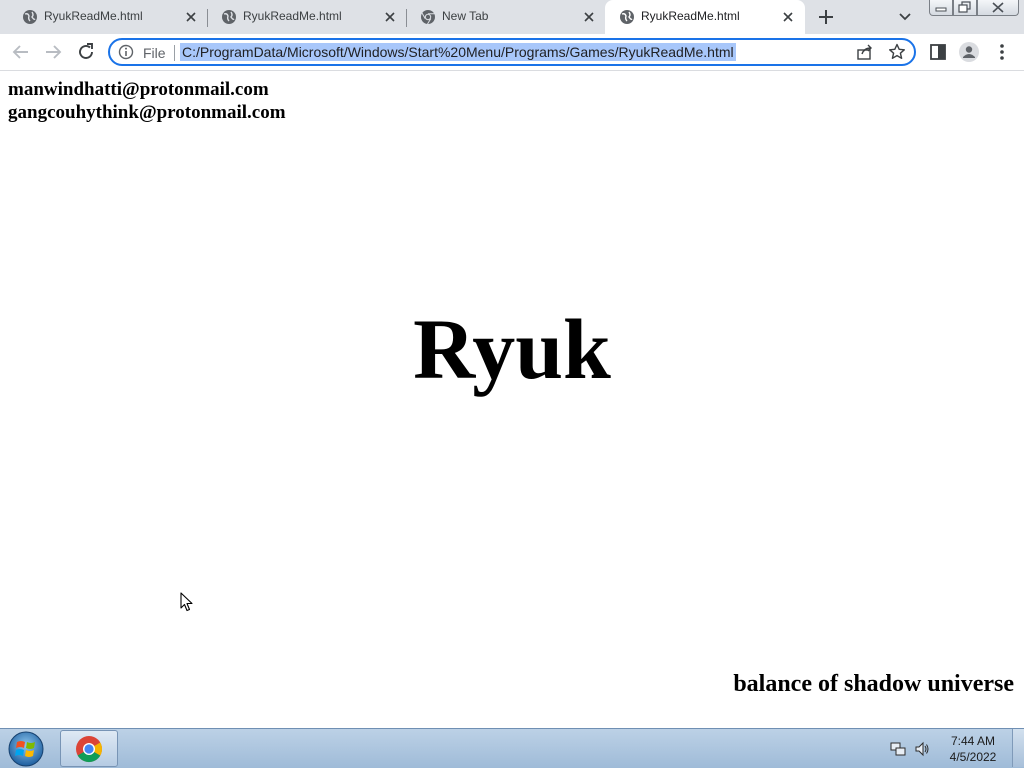 This screenshot has width=1024, height=768. Describe the element at coordinates (897, 52) in the screenshot. I see `bookmark-star-icon` at that location.